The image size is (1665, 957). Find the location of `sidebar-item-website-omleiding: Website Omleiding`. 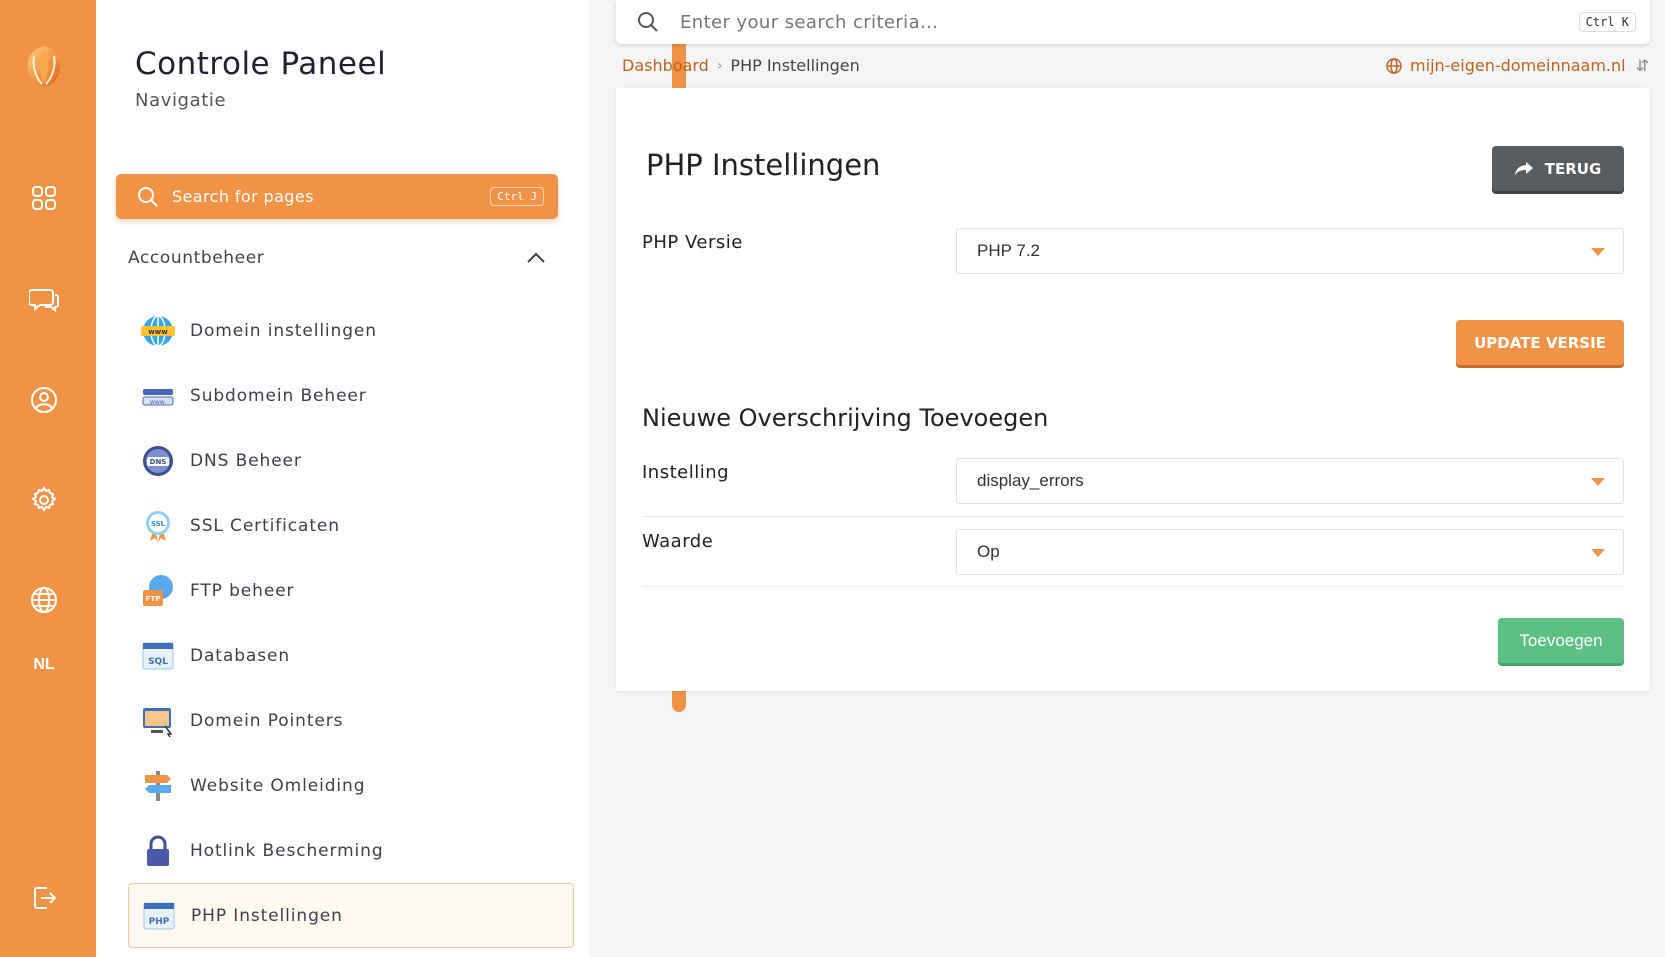

sidebar-item-website-omleiding: Website Omleiding is located at coordinates (351, 785).